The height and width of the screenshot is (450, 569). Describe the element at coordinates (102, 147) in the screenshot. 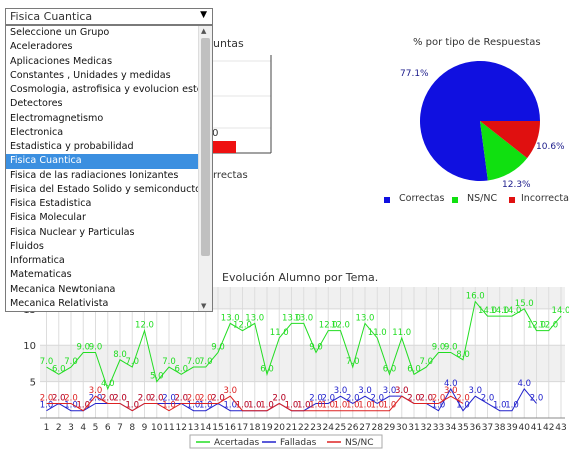

I see `group-option: Estadistica y probabilidad` at that location.